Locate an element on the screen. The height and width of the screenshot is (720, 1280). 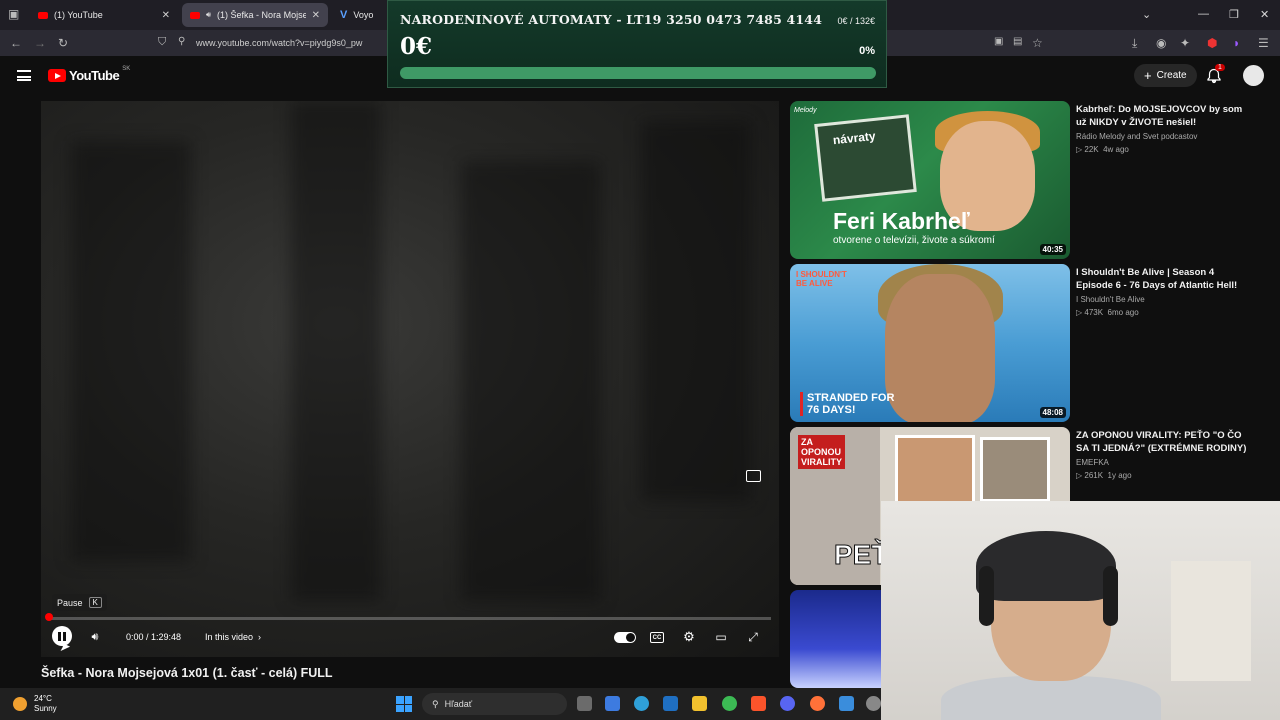
firefox-icon is located at coordinates (817, 703).